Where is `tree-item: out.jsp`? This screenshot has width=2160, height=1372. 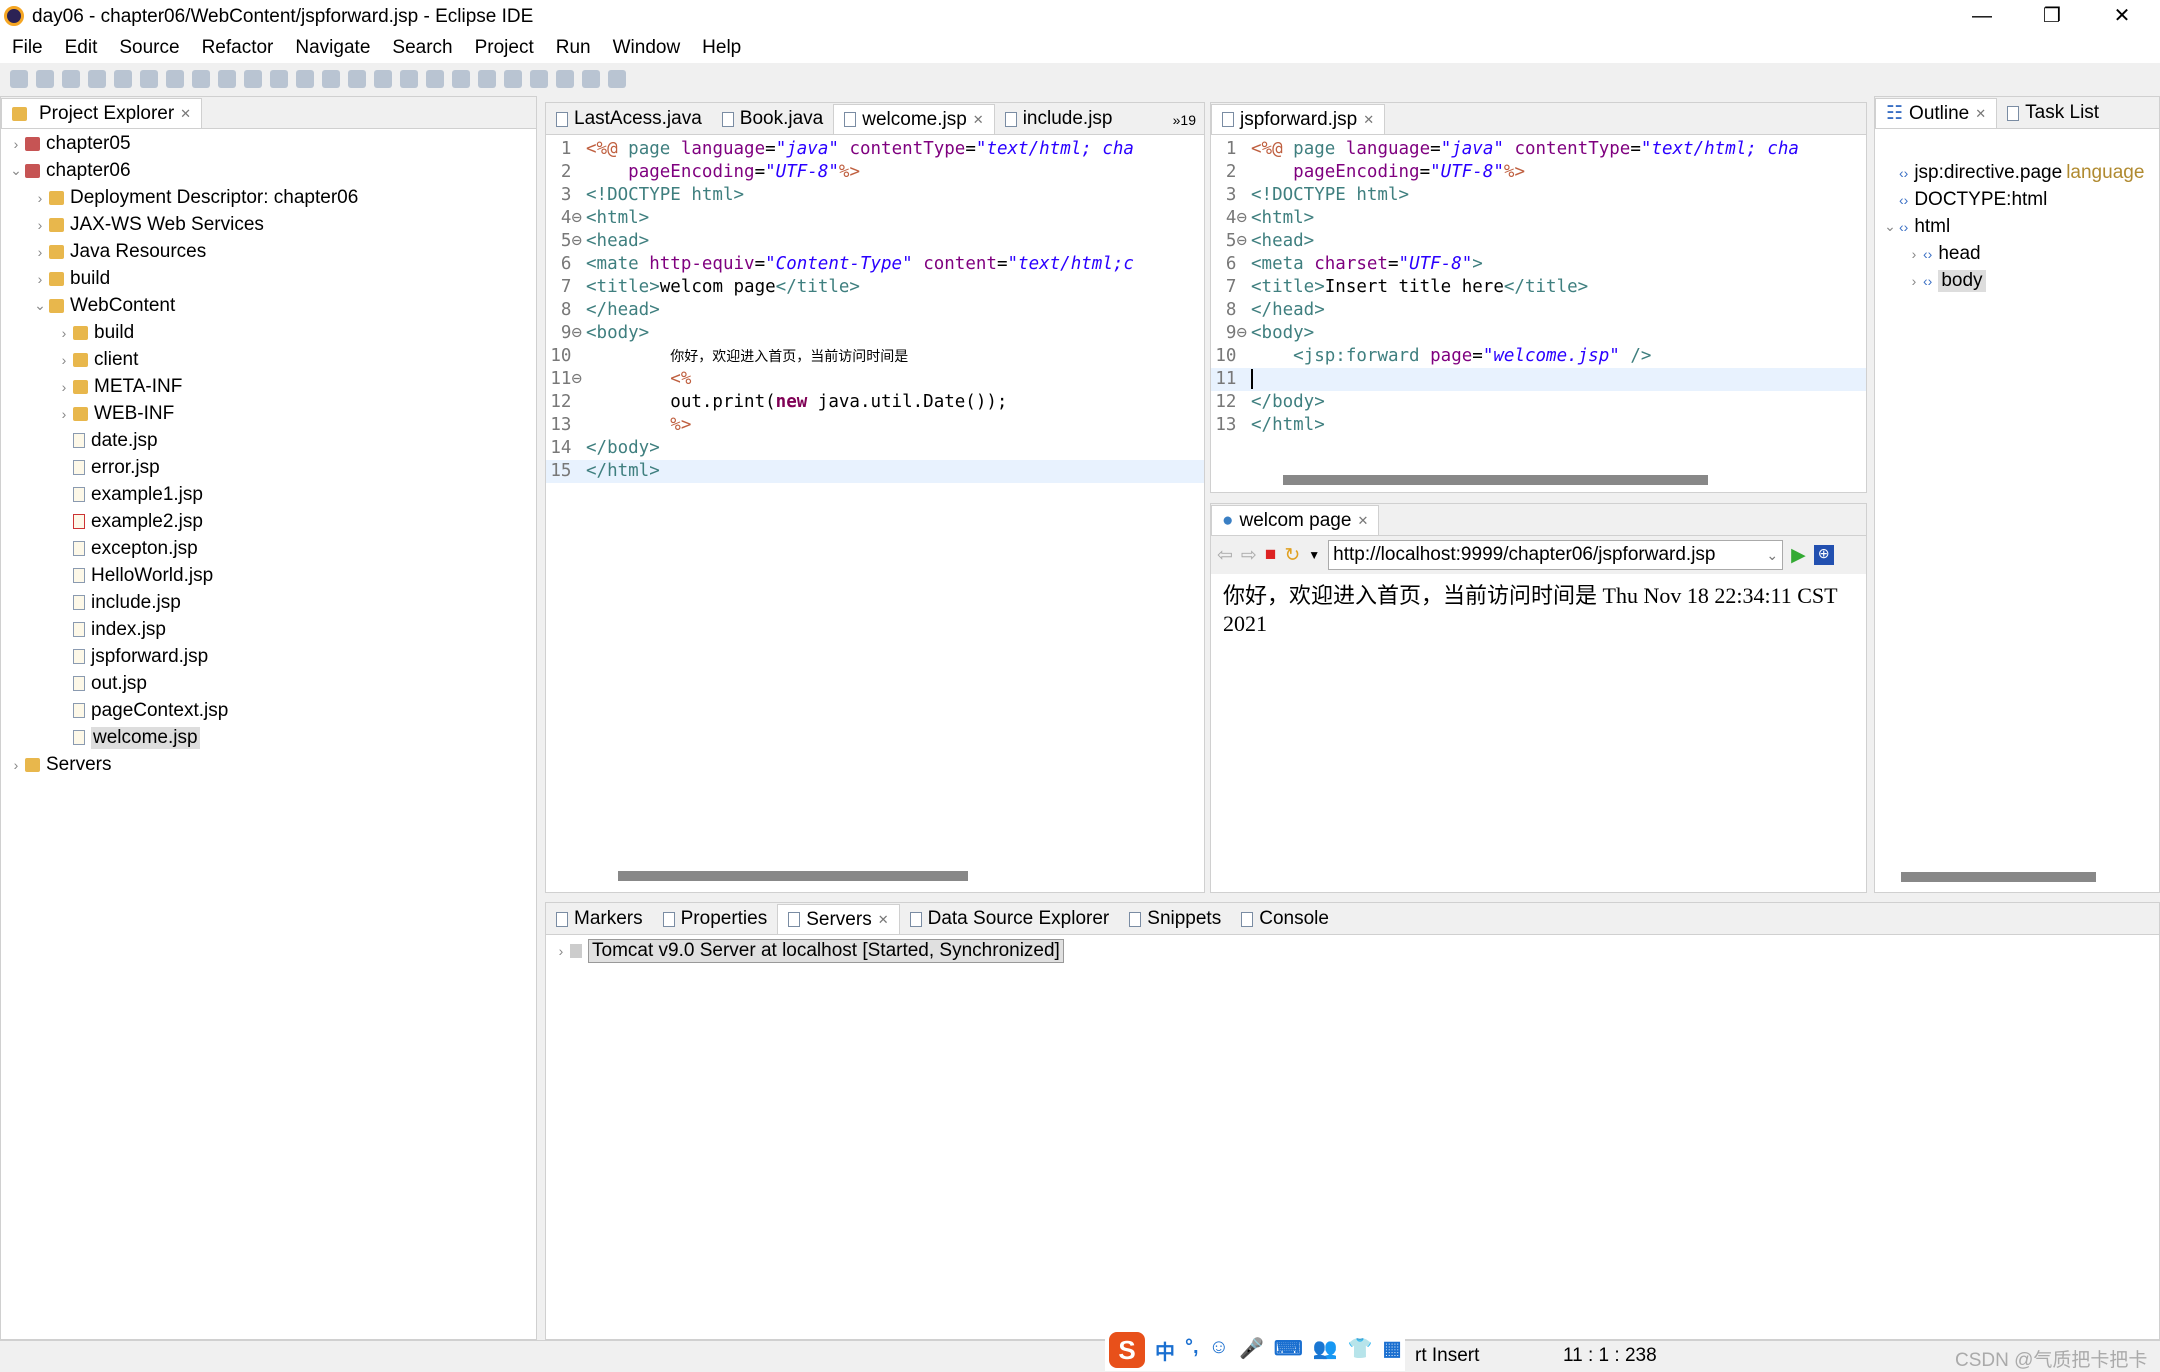 tree-item: out.jsp is located at coordinates (268, 683).